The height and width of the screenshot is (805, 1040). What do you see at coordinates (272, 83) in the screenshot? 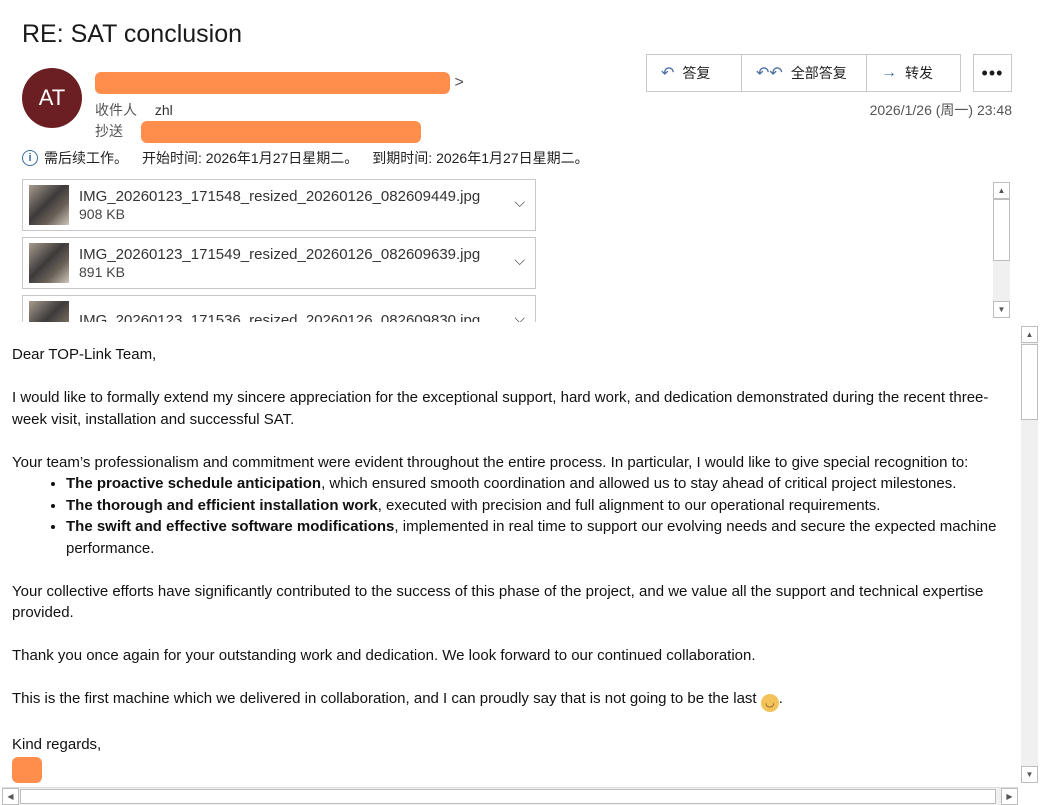
I see `redacted-sender` at bounding box center [272, 83].